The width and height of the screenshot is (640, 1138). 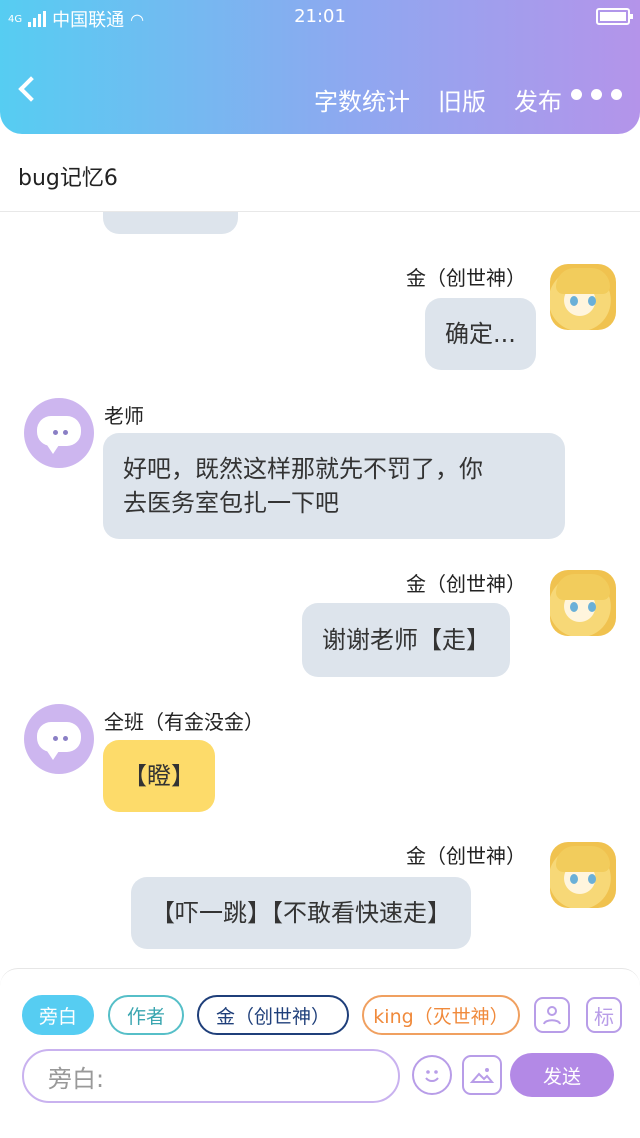 I want to click on message-bubble: 【吓一跳】【不敢看快速走】, so click(x=301, y=913).